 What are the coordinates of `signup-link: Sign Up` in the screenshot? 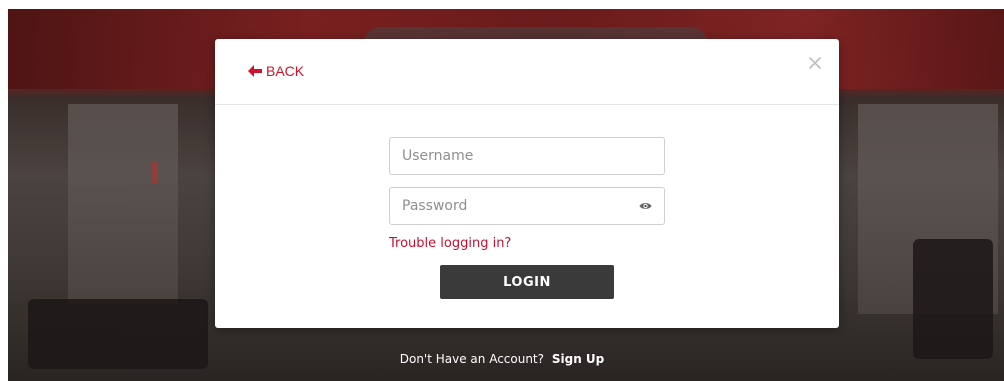 It's located at (578, 359).